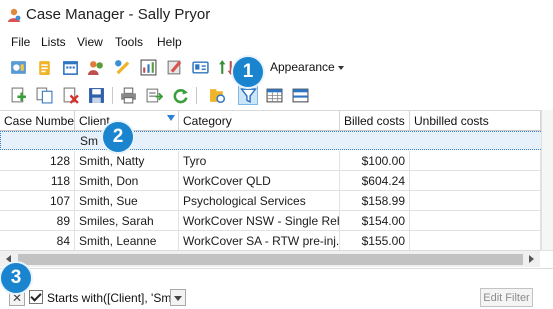  What do you see at coordinates (118, 137) in the screenshot?
I see `callout-2: 2` at bounding box center [118, 137].